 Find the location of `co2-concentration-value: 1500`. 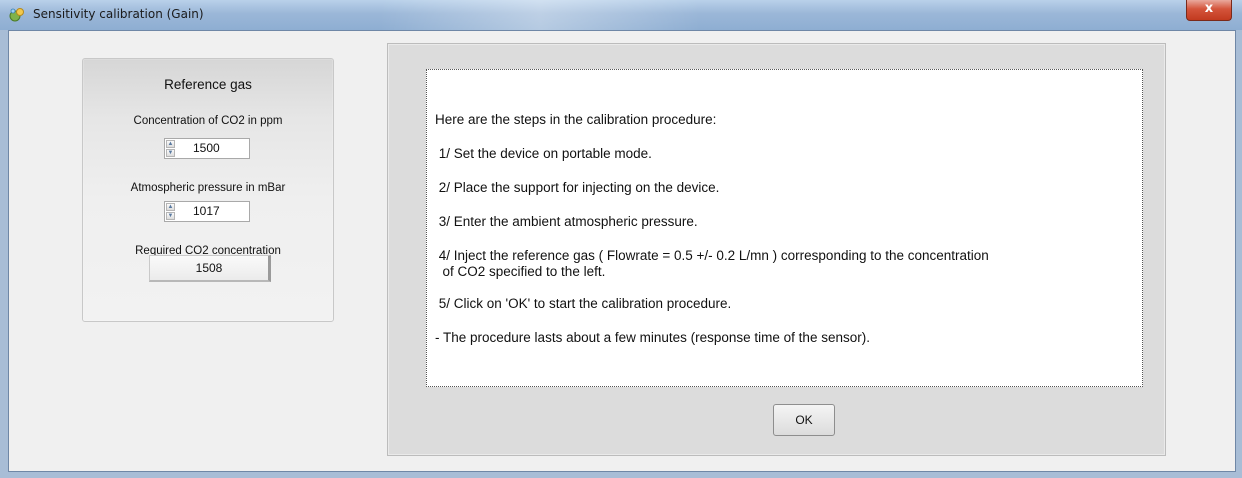

co2-concentration-value: 1500 is located at coordinates (206, 148).